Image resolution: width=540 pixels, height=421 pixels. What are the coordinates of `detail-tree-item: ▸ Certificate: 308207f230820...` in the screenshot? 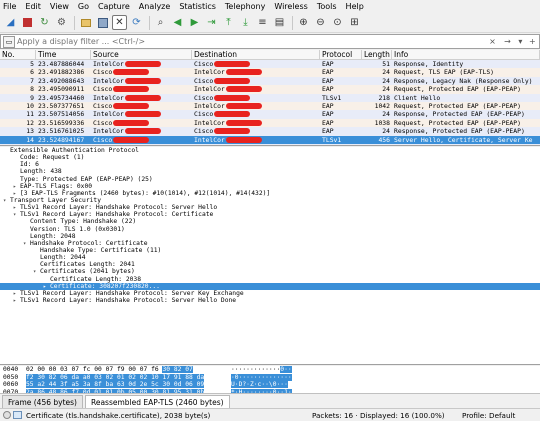 It's located at (270, 286).